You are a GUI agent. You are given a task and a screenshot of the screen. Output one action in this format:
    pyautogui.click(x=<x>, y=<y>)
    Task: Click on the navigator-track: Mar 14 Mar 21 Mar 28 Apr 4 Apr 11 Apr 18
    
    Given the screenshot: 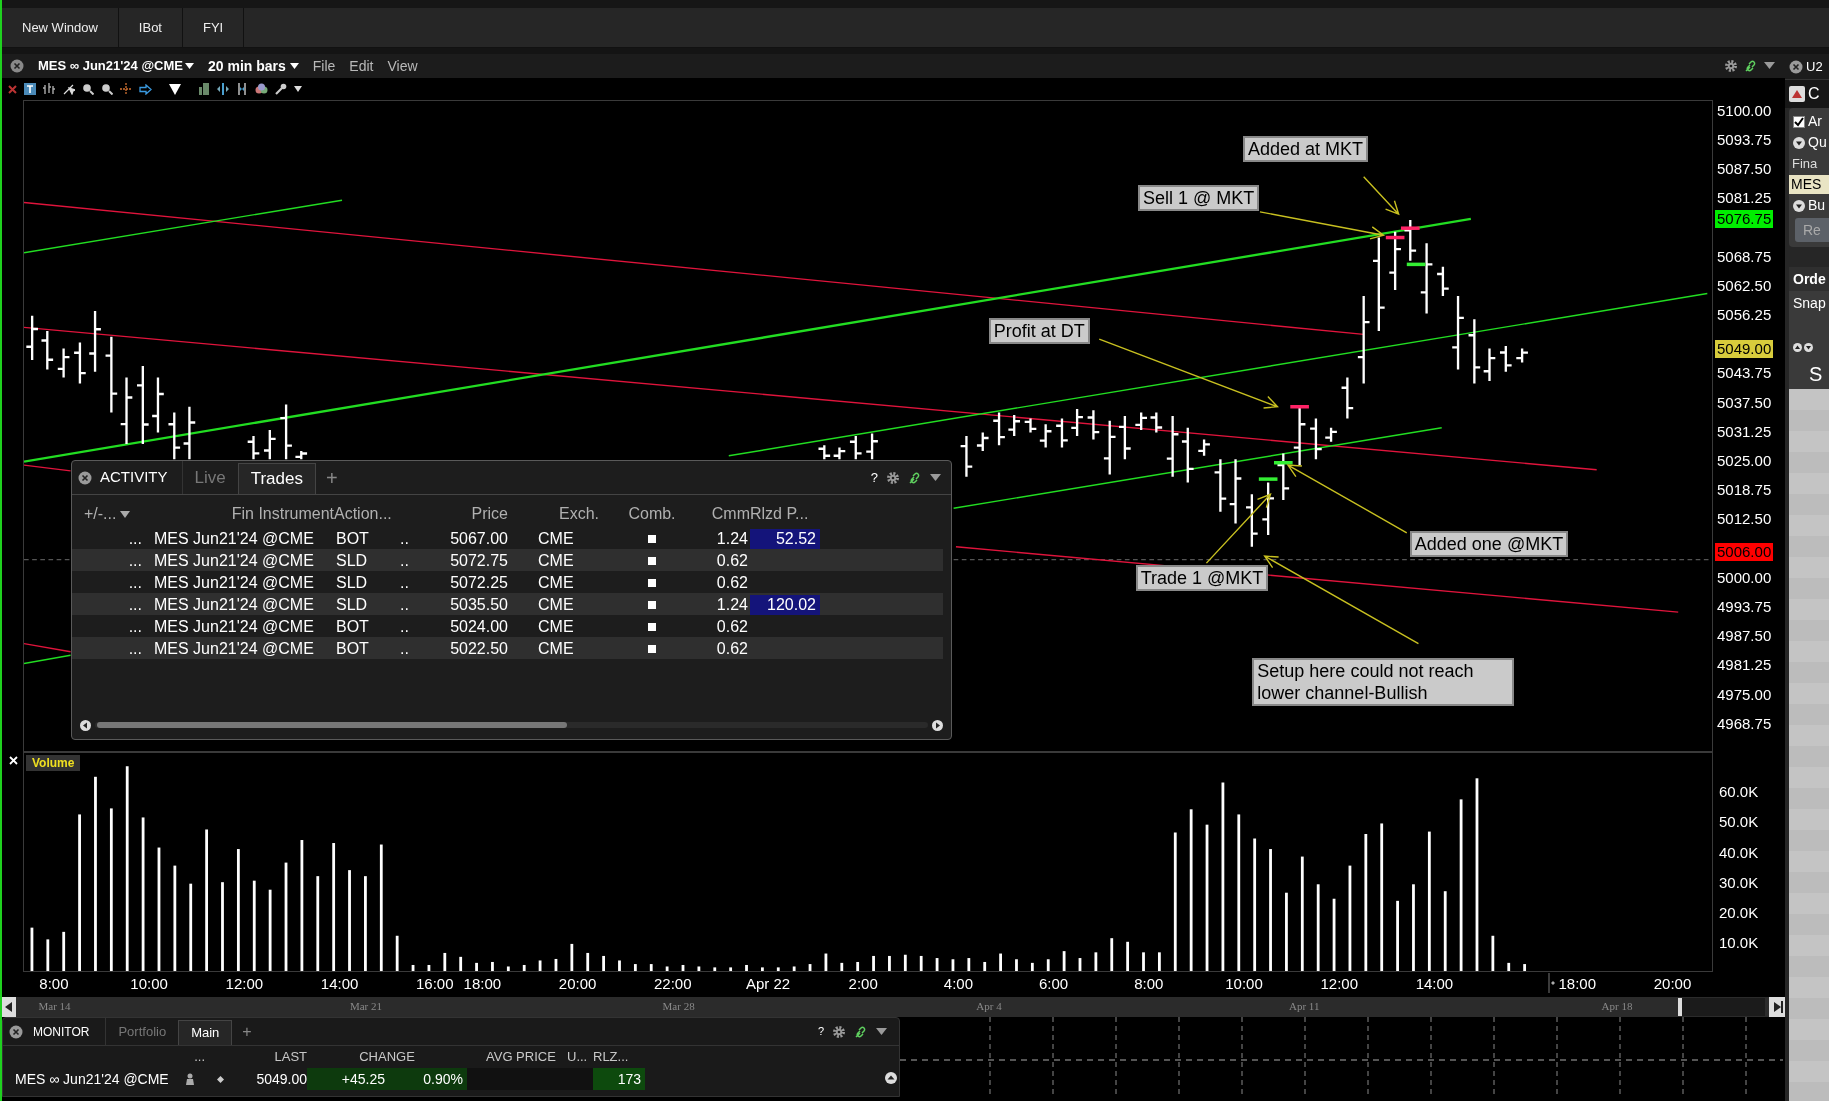 What is the action you would take?
    pyautogui.click(x=892, y=1007)
    